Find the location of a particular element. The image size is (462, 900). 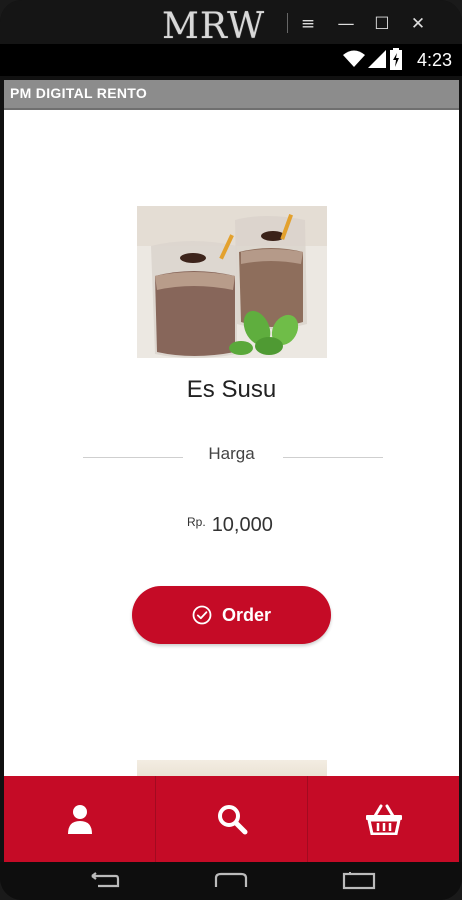

check-circle-icon is located at coordinates (202, 615).